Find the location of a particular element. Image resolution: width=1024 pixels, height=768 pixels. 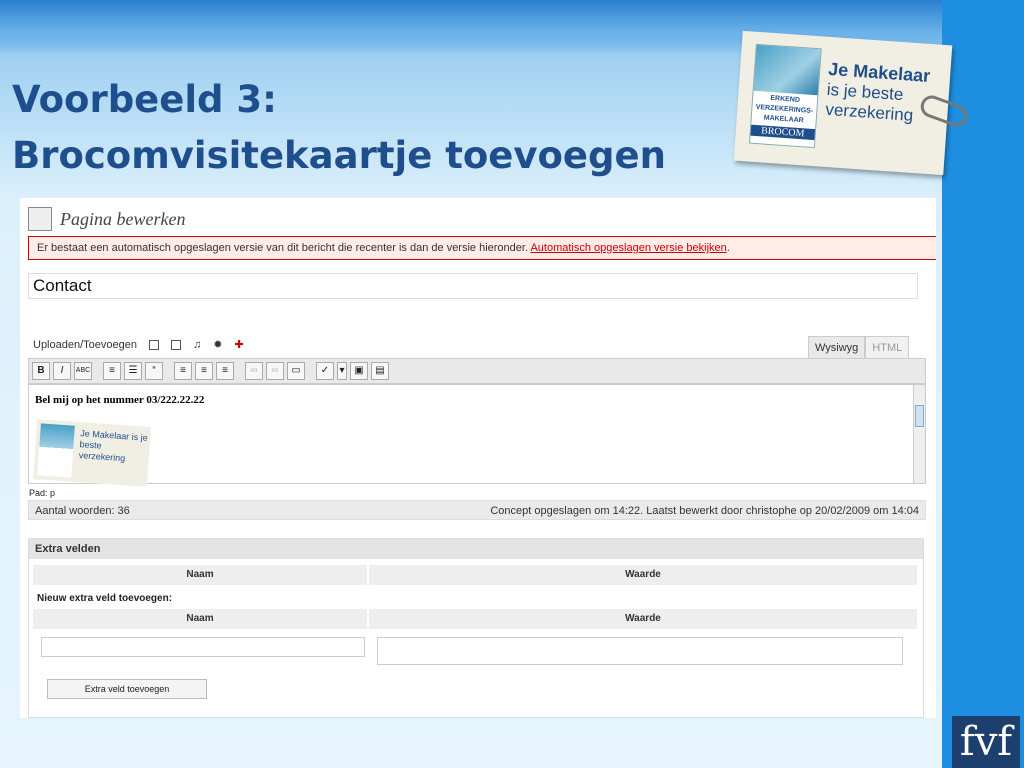

new-field-name-input is located at coordinates (203, 647).